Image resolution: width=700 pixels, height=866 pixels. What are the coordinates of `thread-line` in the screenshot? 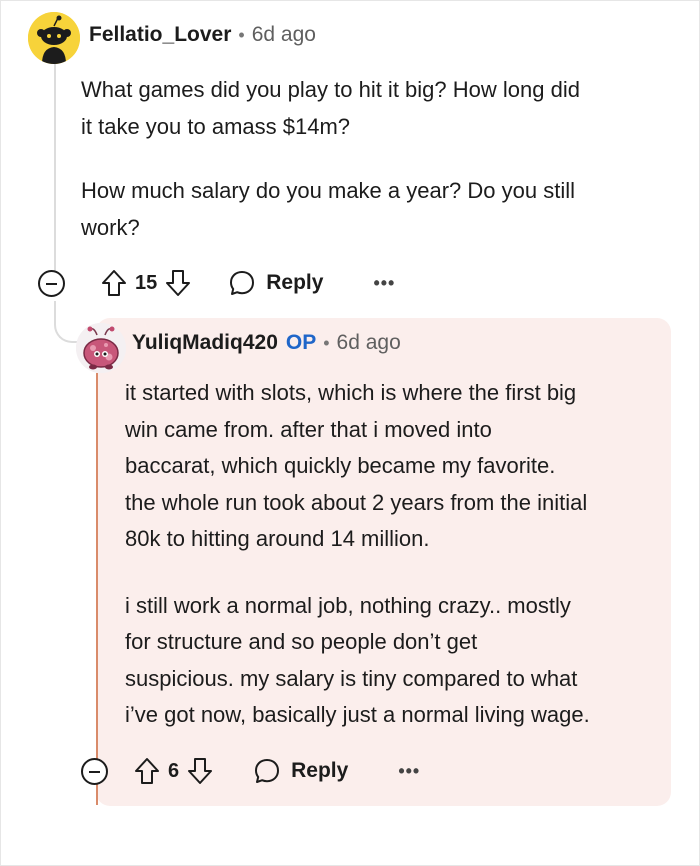 It's located at (55, 166).